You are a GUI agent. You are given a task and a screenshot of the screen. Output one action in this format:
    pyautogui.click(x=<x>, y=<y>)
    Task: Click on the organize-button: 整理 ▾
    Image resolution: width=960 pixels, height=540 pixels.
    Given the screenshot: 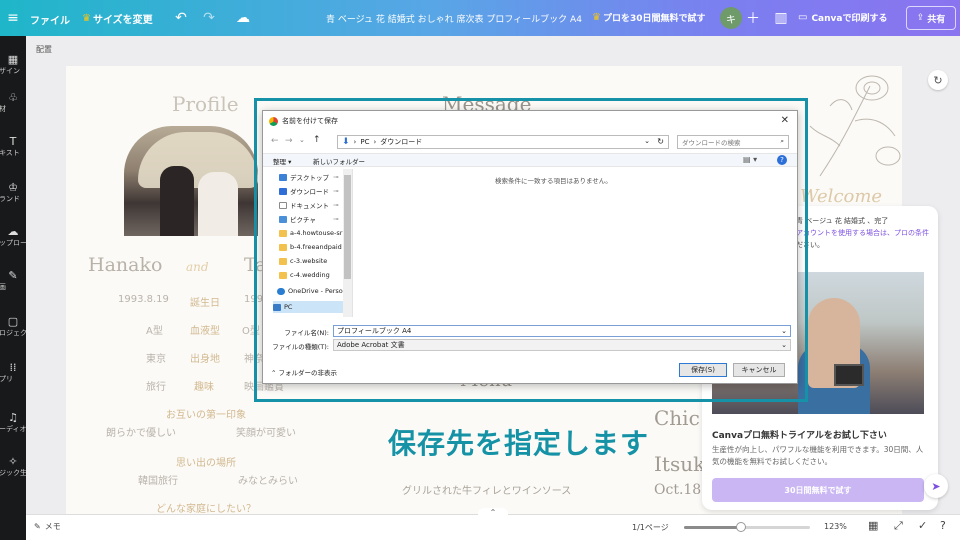 What is the action you would take?
    pyautogui.click(x=282, y=161)
    